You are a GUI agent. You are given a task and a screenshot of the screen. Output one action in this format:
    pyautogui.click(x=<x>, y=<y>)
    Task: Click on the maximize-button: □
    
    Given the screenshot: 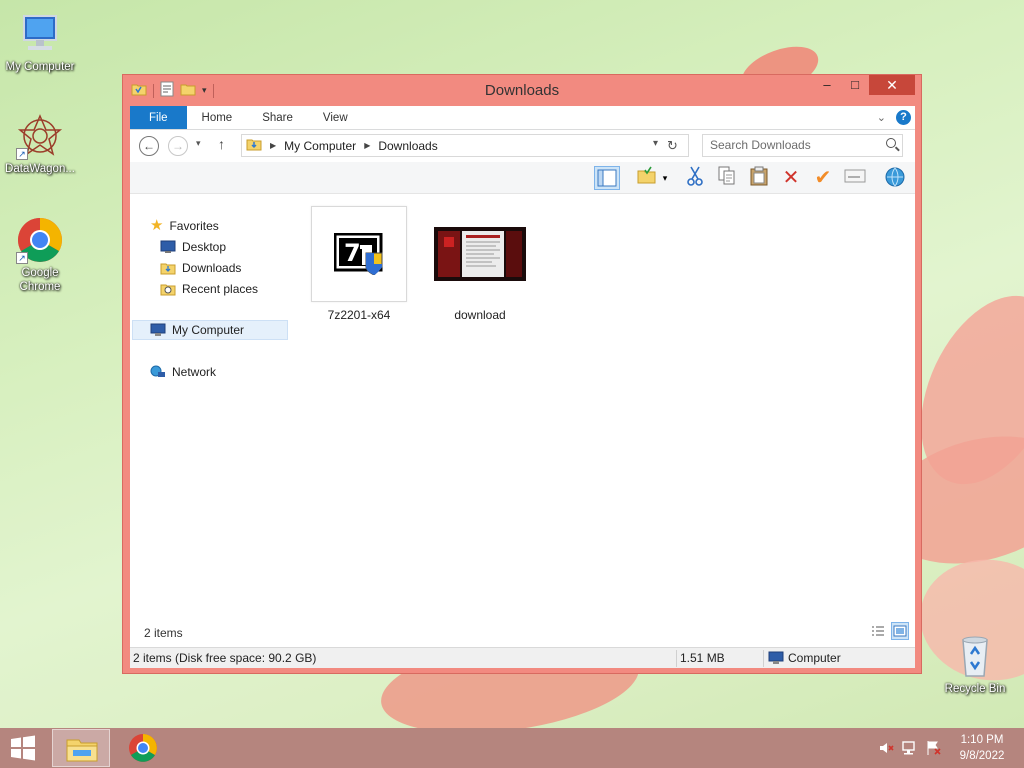 What is the action you would take?
    pyautogui.click(x=855, y=85)
    